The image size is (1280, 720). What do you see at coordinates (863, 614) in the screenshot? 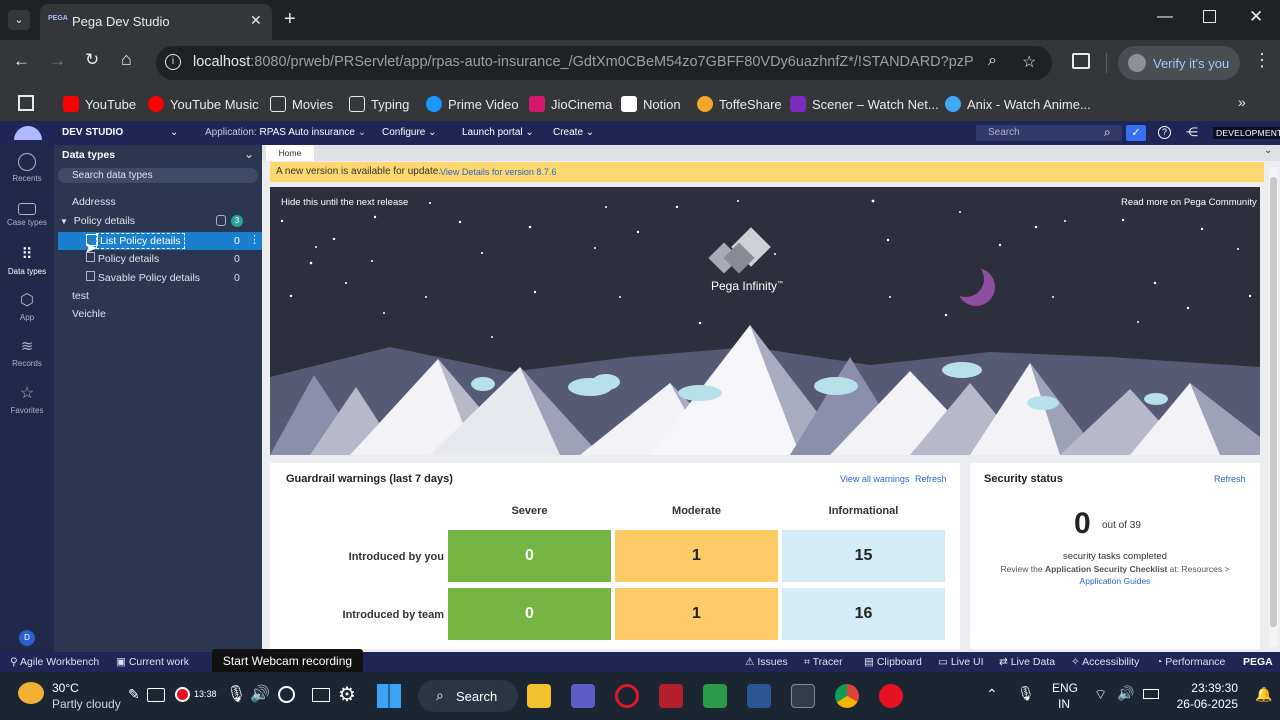
I see `informational-by-team-cell: 16` at bounding box center [863, 614].